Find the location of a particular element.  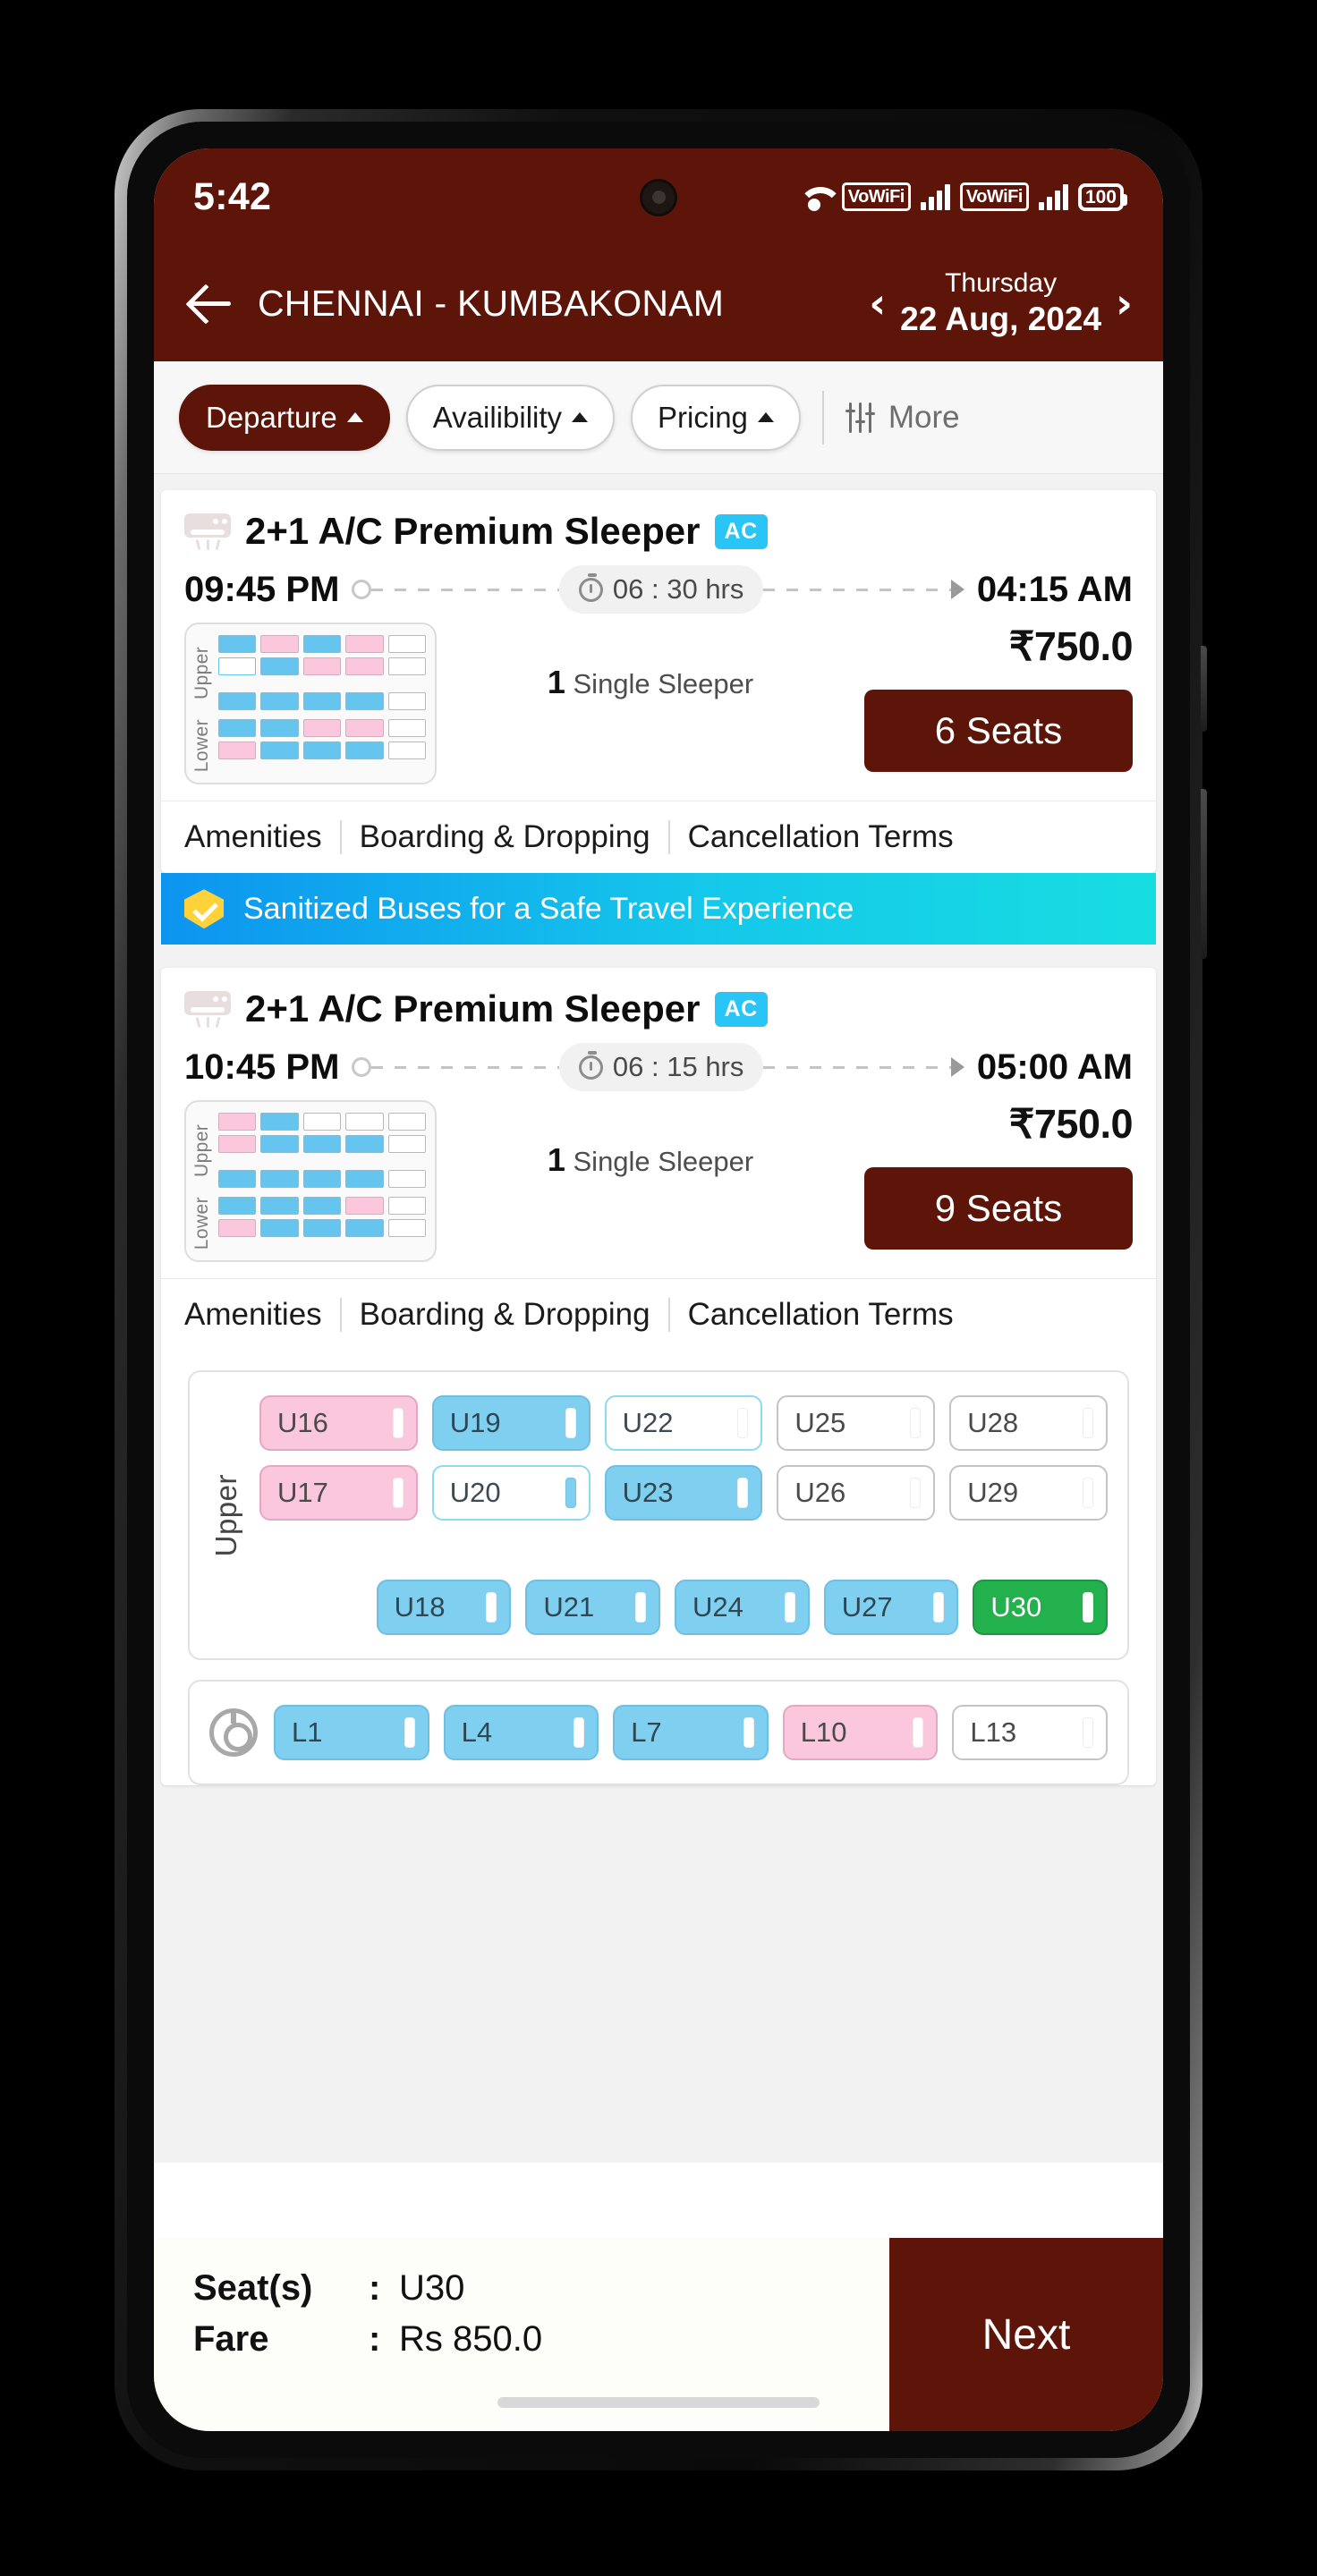

seats-available-button: 9 Seats is located at coordinates (999, 1208).